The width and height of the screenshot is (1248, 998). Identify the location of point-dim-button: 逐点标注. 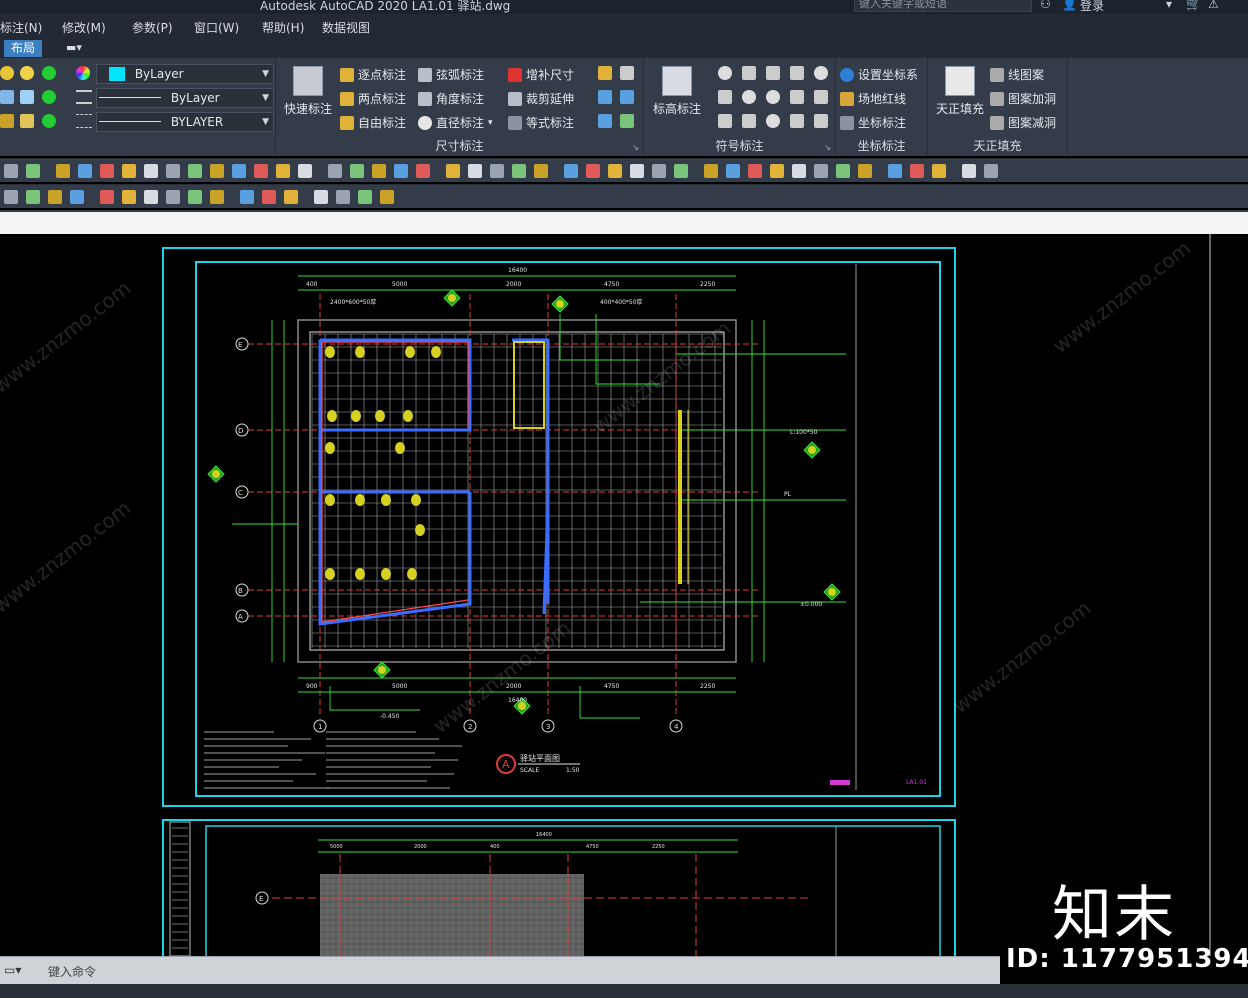
(373, 74).